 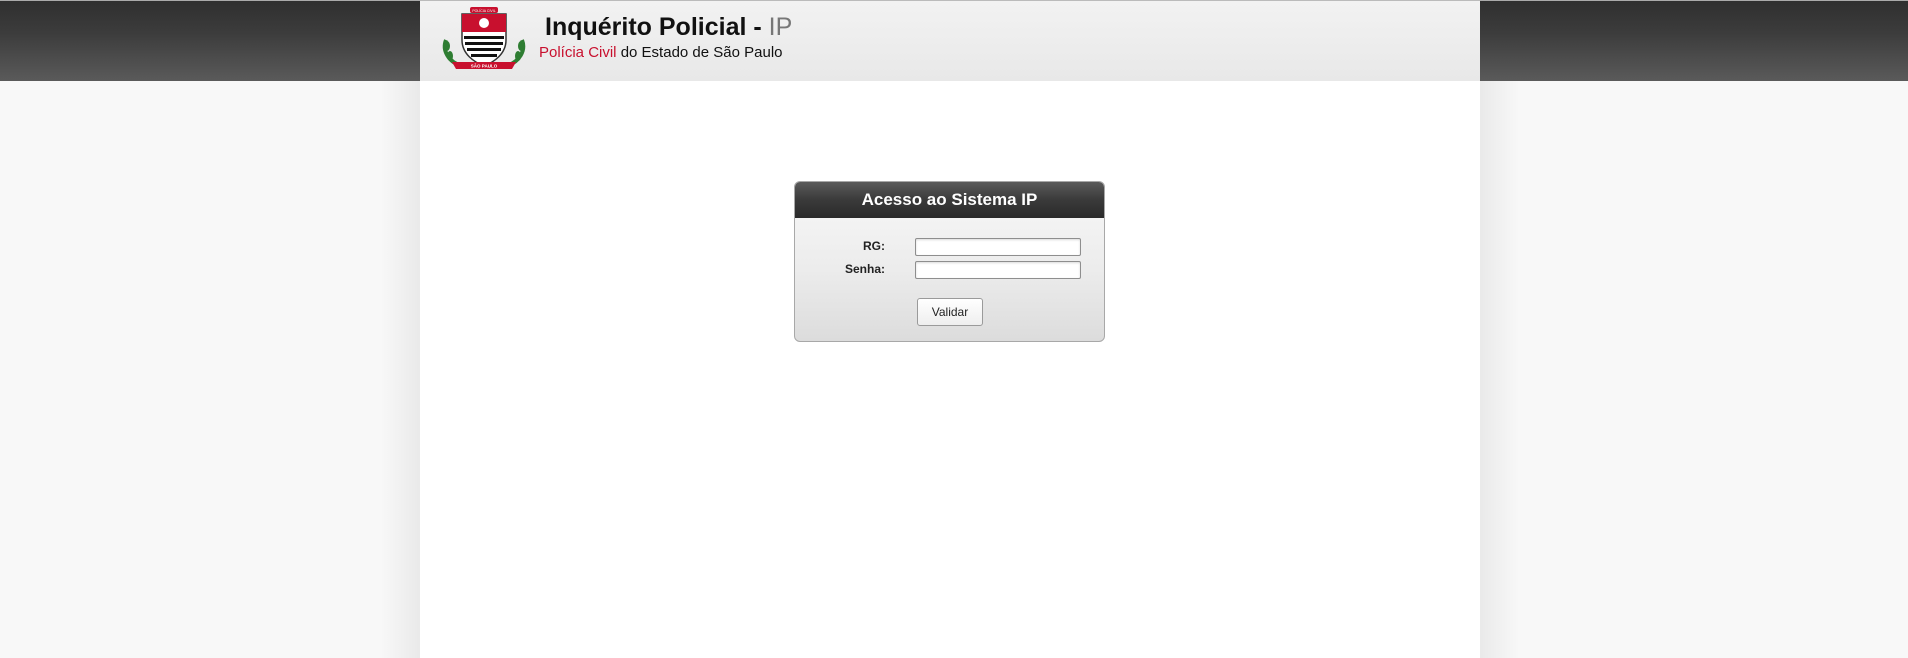 I want to click on rg-input, so click(x=998, y=247).